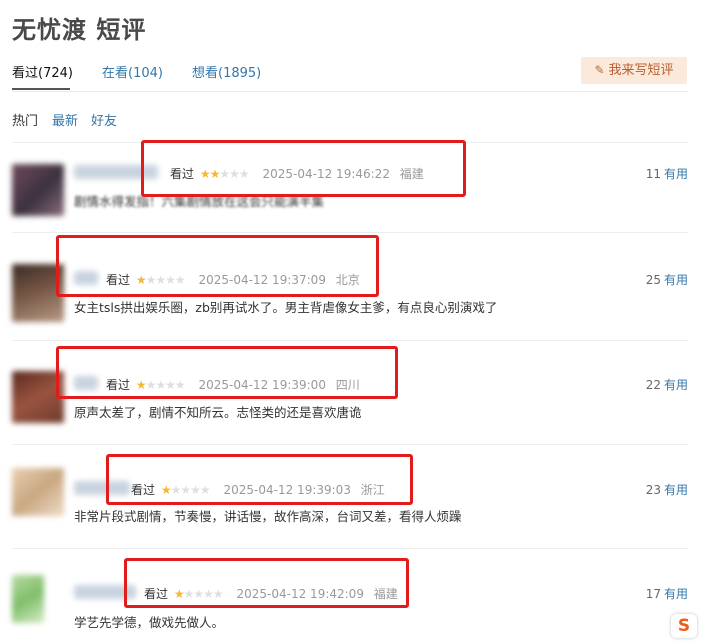 Image resolution: width=706 pixels, height=643 pixels. I want to click on comment-text: 非常片段式剧情，节奏慢，讲话慢，故作高深，台词又差，看得人烦躁, so click(268, 516).